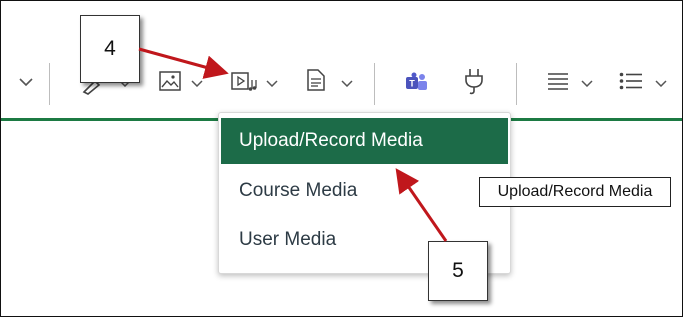 The image size is (683, 317). What do you see at coordinates (183, 63) in the screenshot?
I see `arrow-to-media-icon` at bounding box center [183, 63].